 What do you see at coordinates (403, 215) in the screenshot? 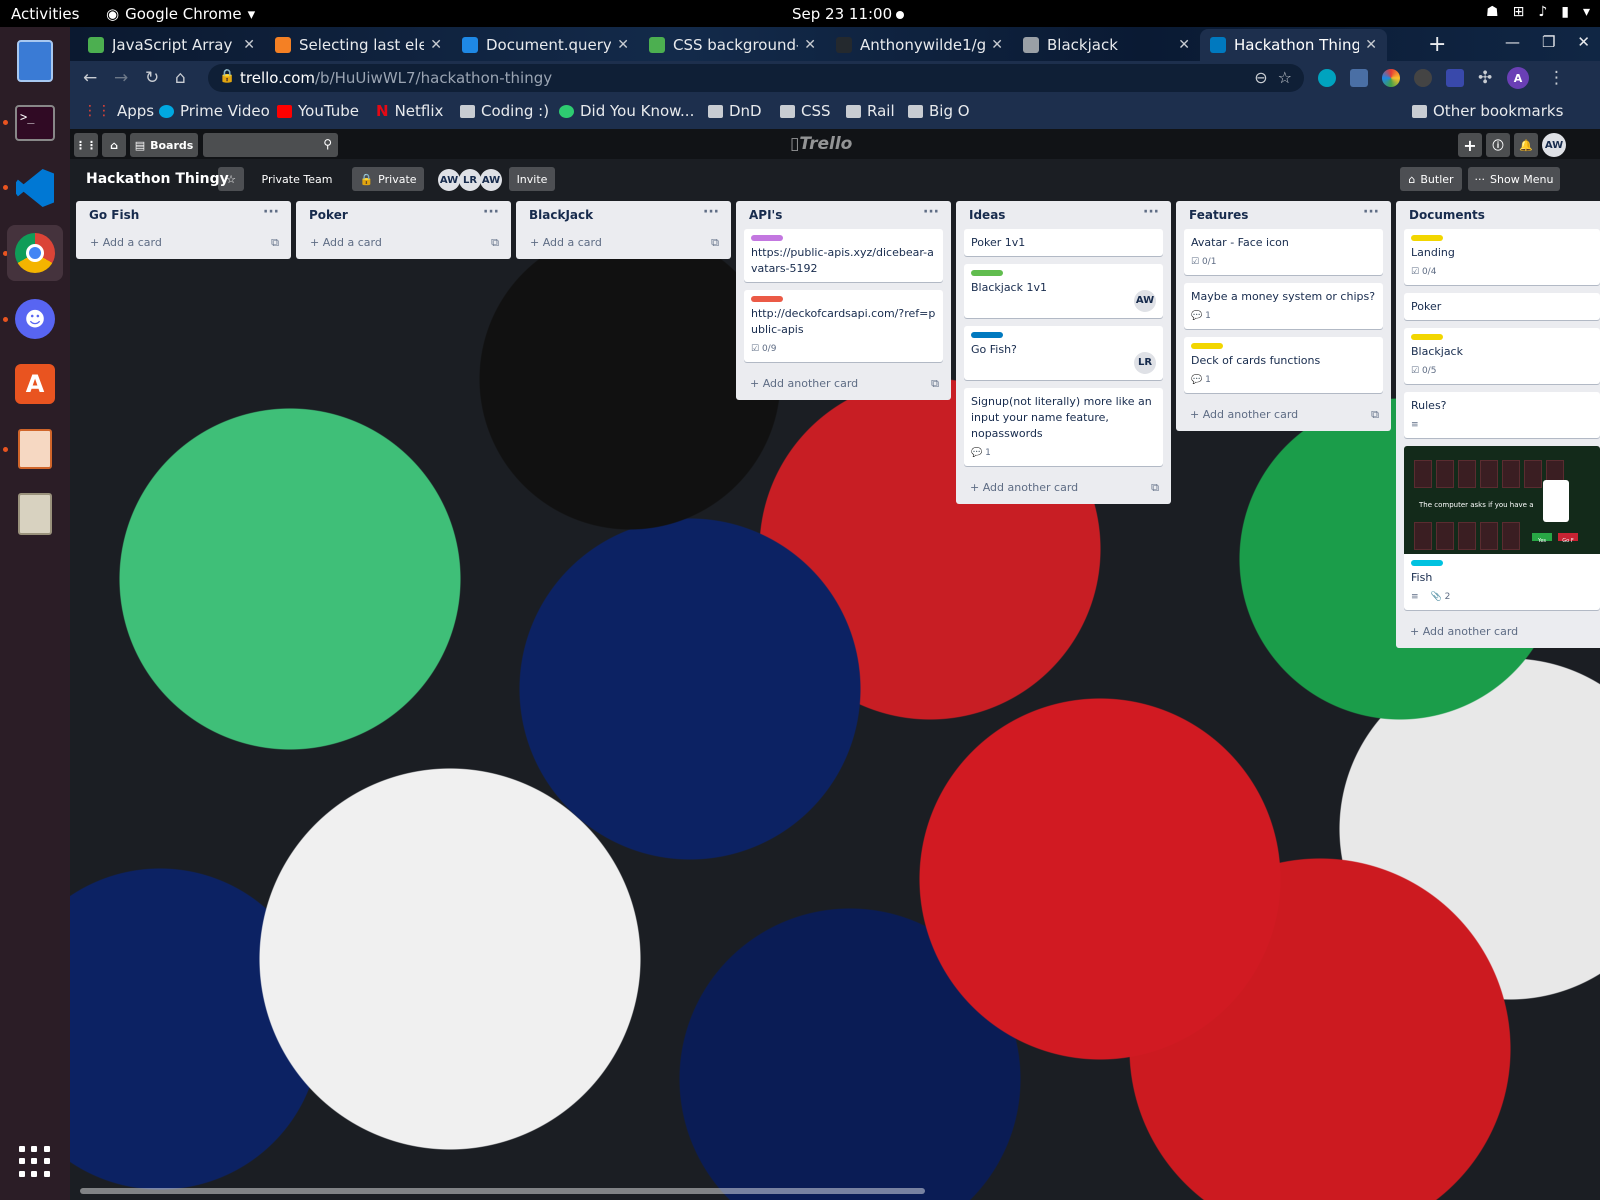
I see `list-header: Poker ···` at bounding box center [403, 215].